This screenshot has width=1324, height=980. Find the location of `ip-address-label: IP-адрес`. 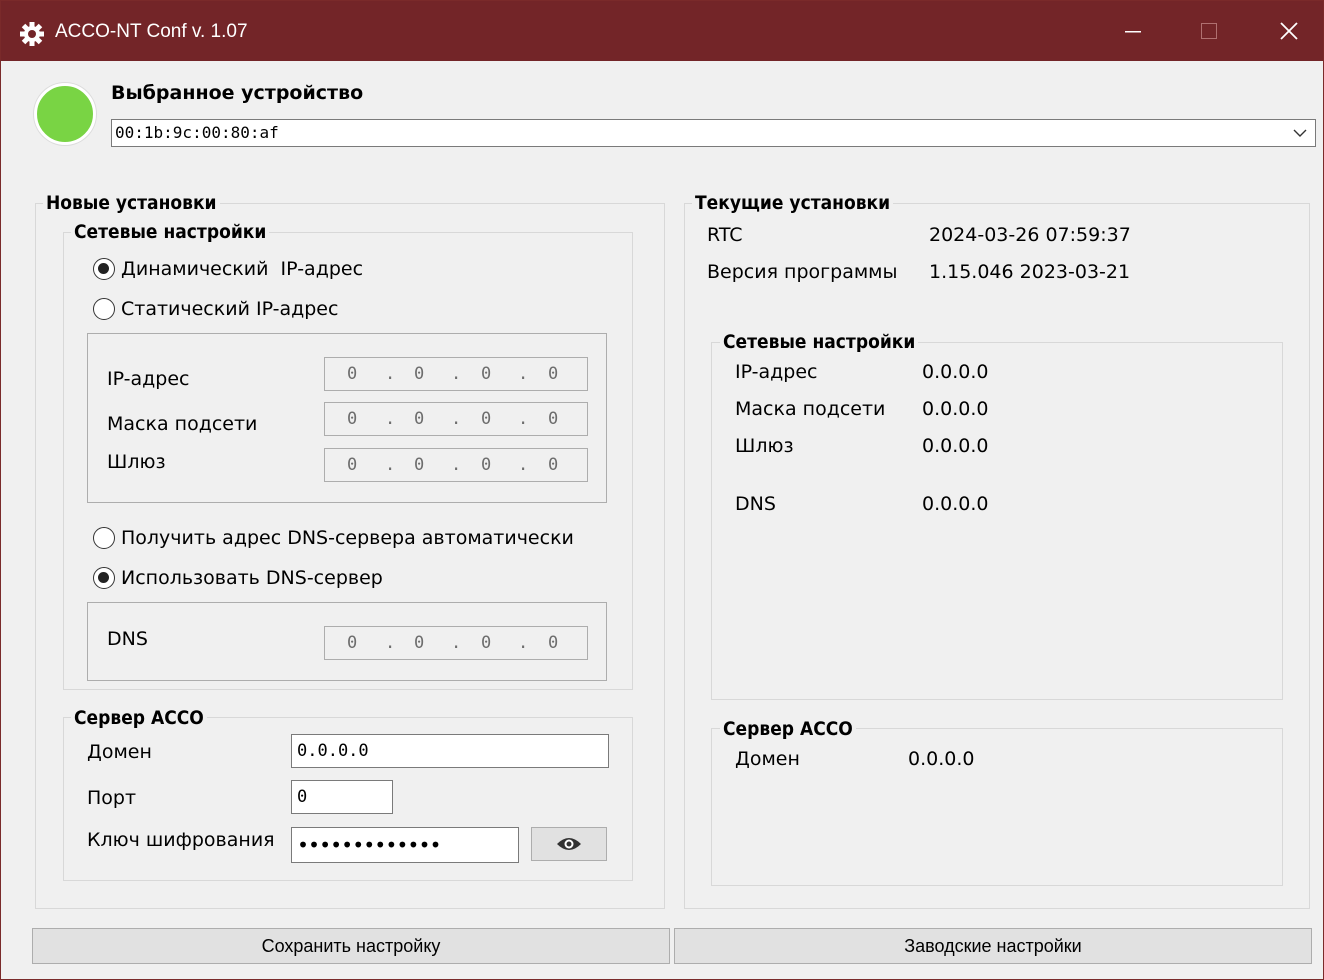

ip-address-label: IP-адрес is located at coordinates (148, 379).